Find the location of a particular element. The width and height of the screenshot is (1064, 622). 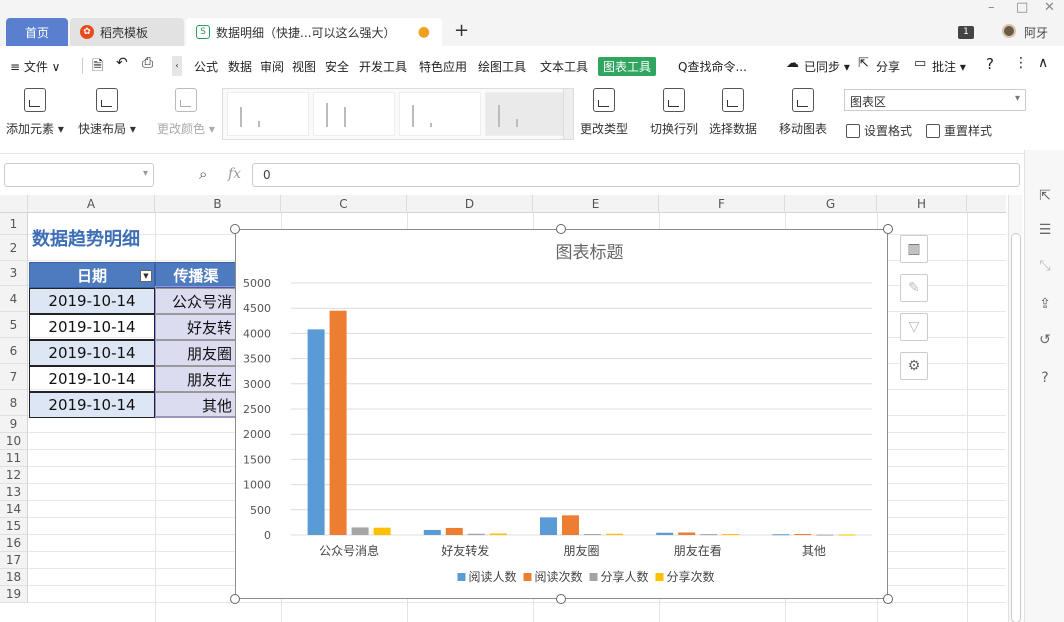

history-icon: ↺ is located at coordinates (1045, 340).